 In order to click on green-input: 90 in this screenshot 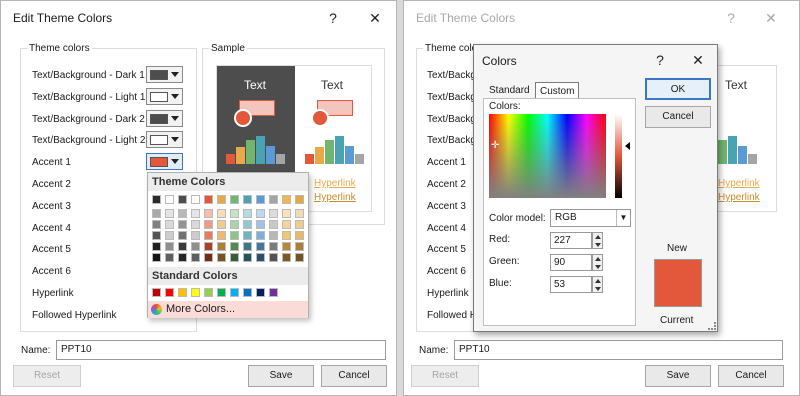, I will do `click(571, 262)`.